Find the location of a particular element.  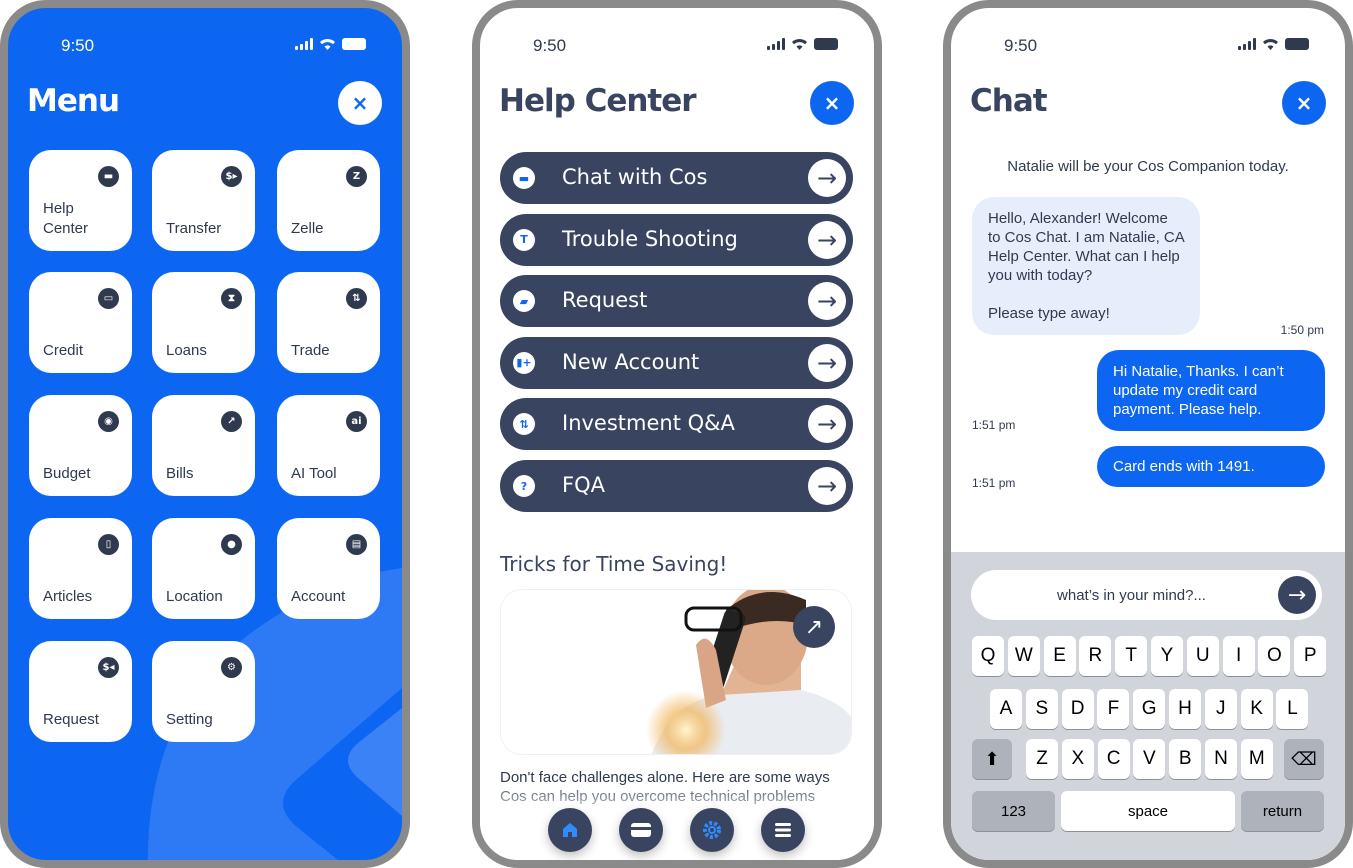

key-c: C is located at coordinates (1113, 759).